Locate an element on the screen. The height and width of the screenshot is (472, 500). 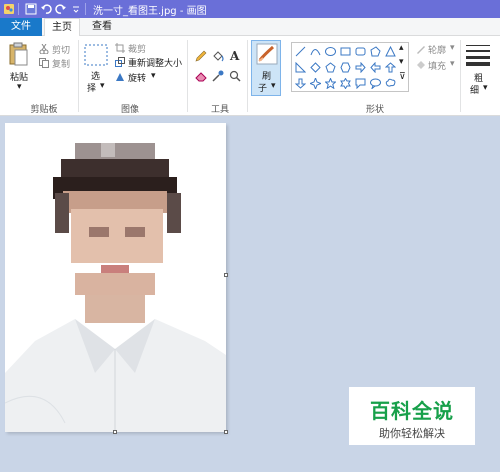
eraser-icon is located at coordinates (201, 77).